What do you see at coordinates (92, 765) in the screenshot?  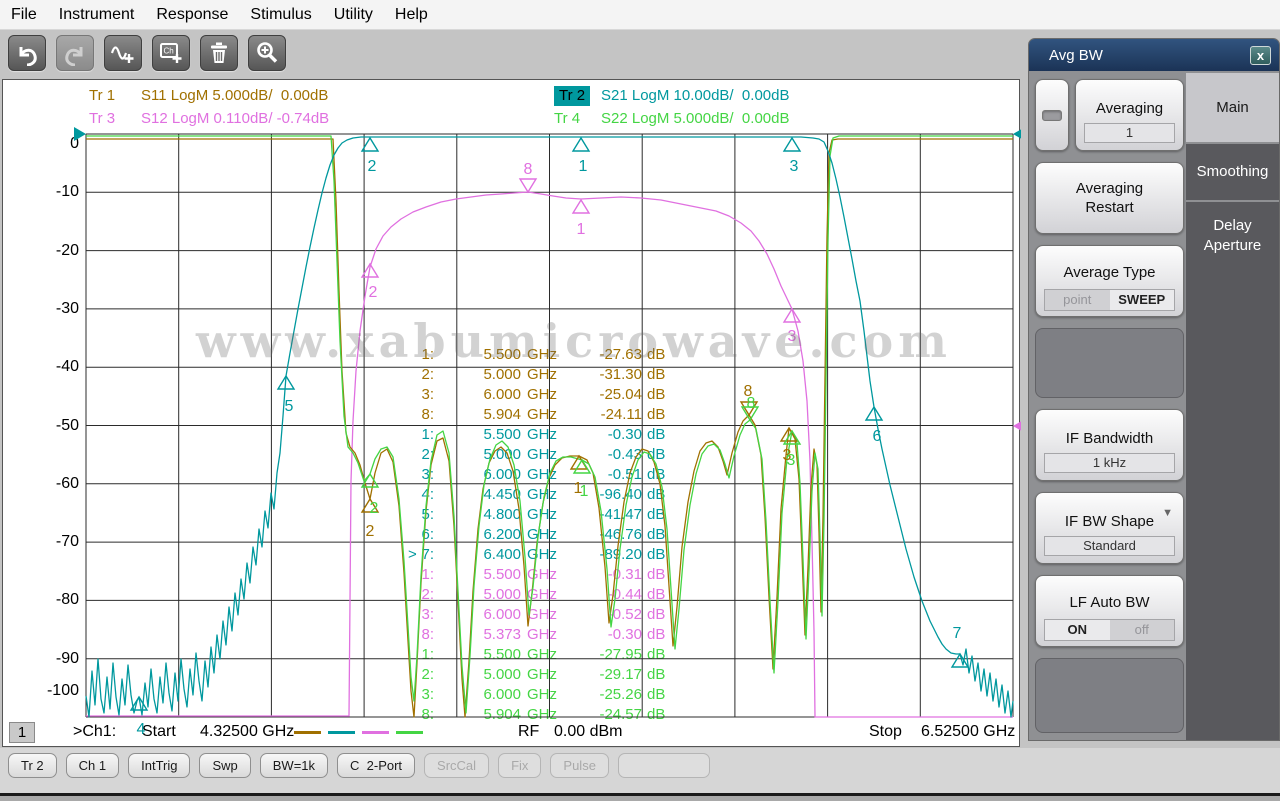 I see `status-button-ch-1: Ch 1` at bounding box center [92, 765].